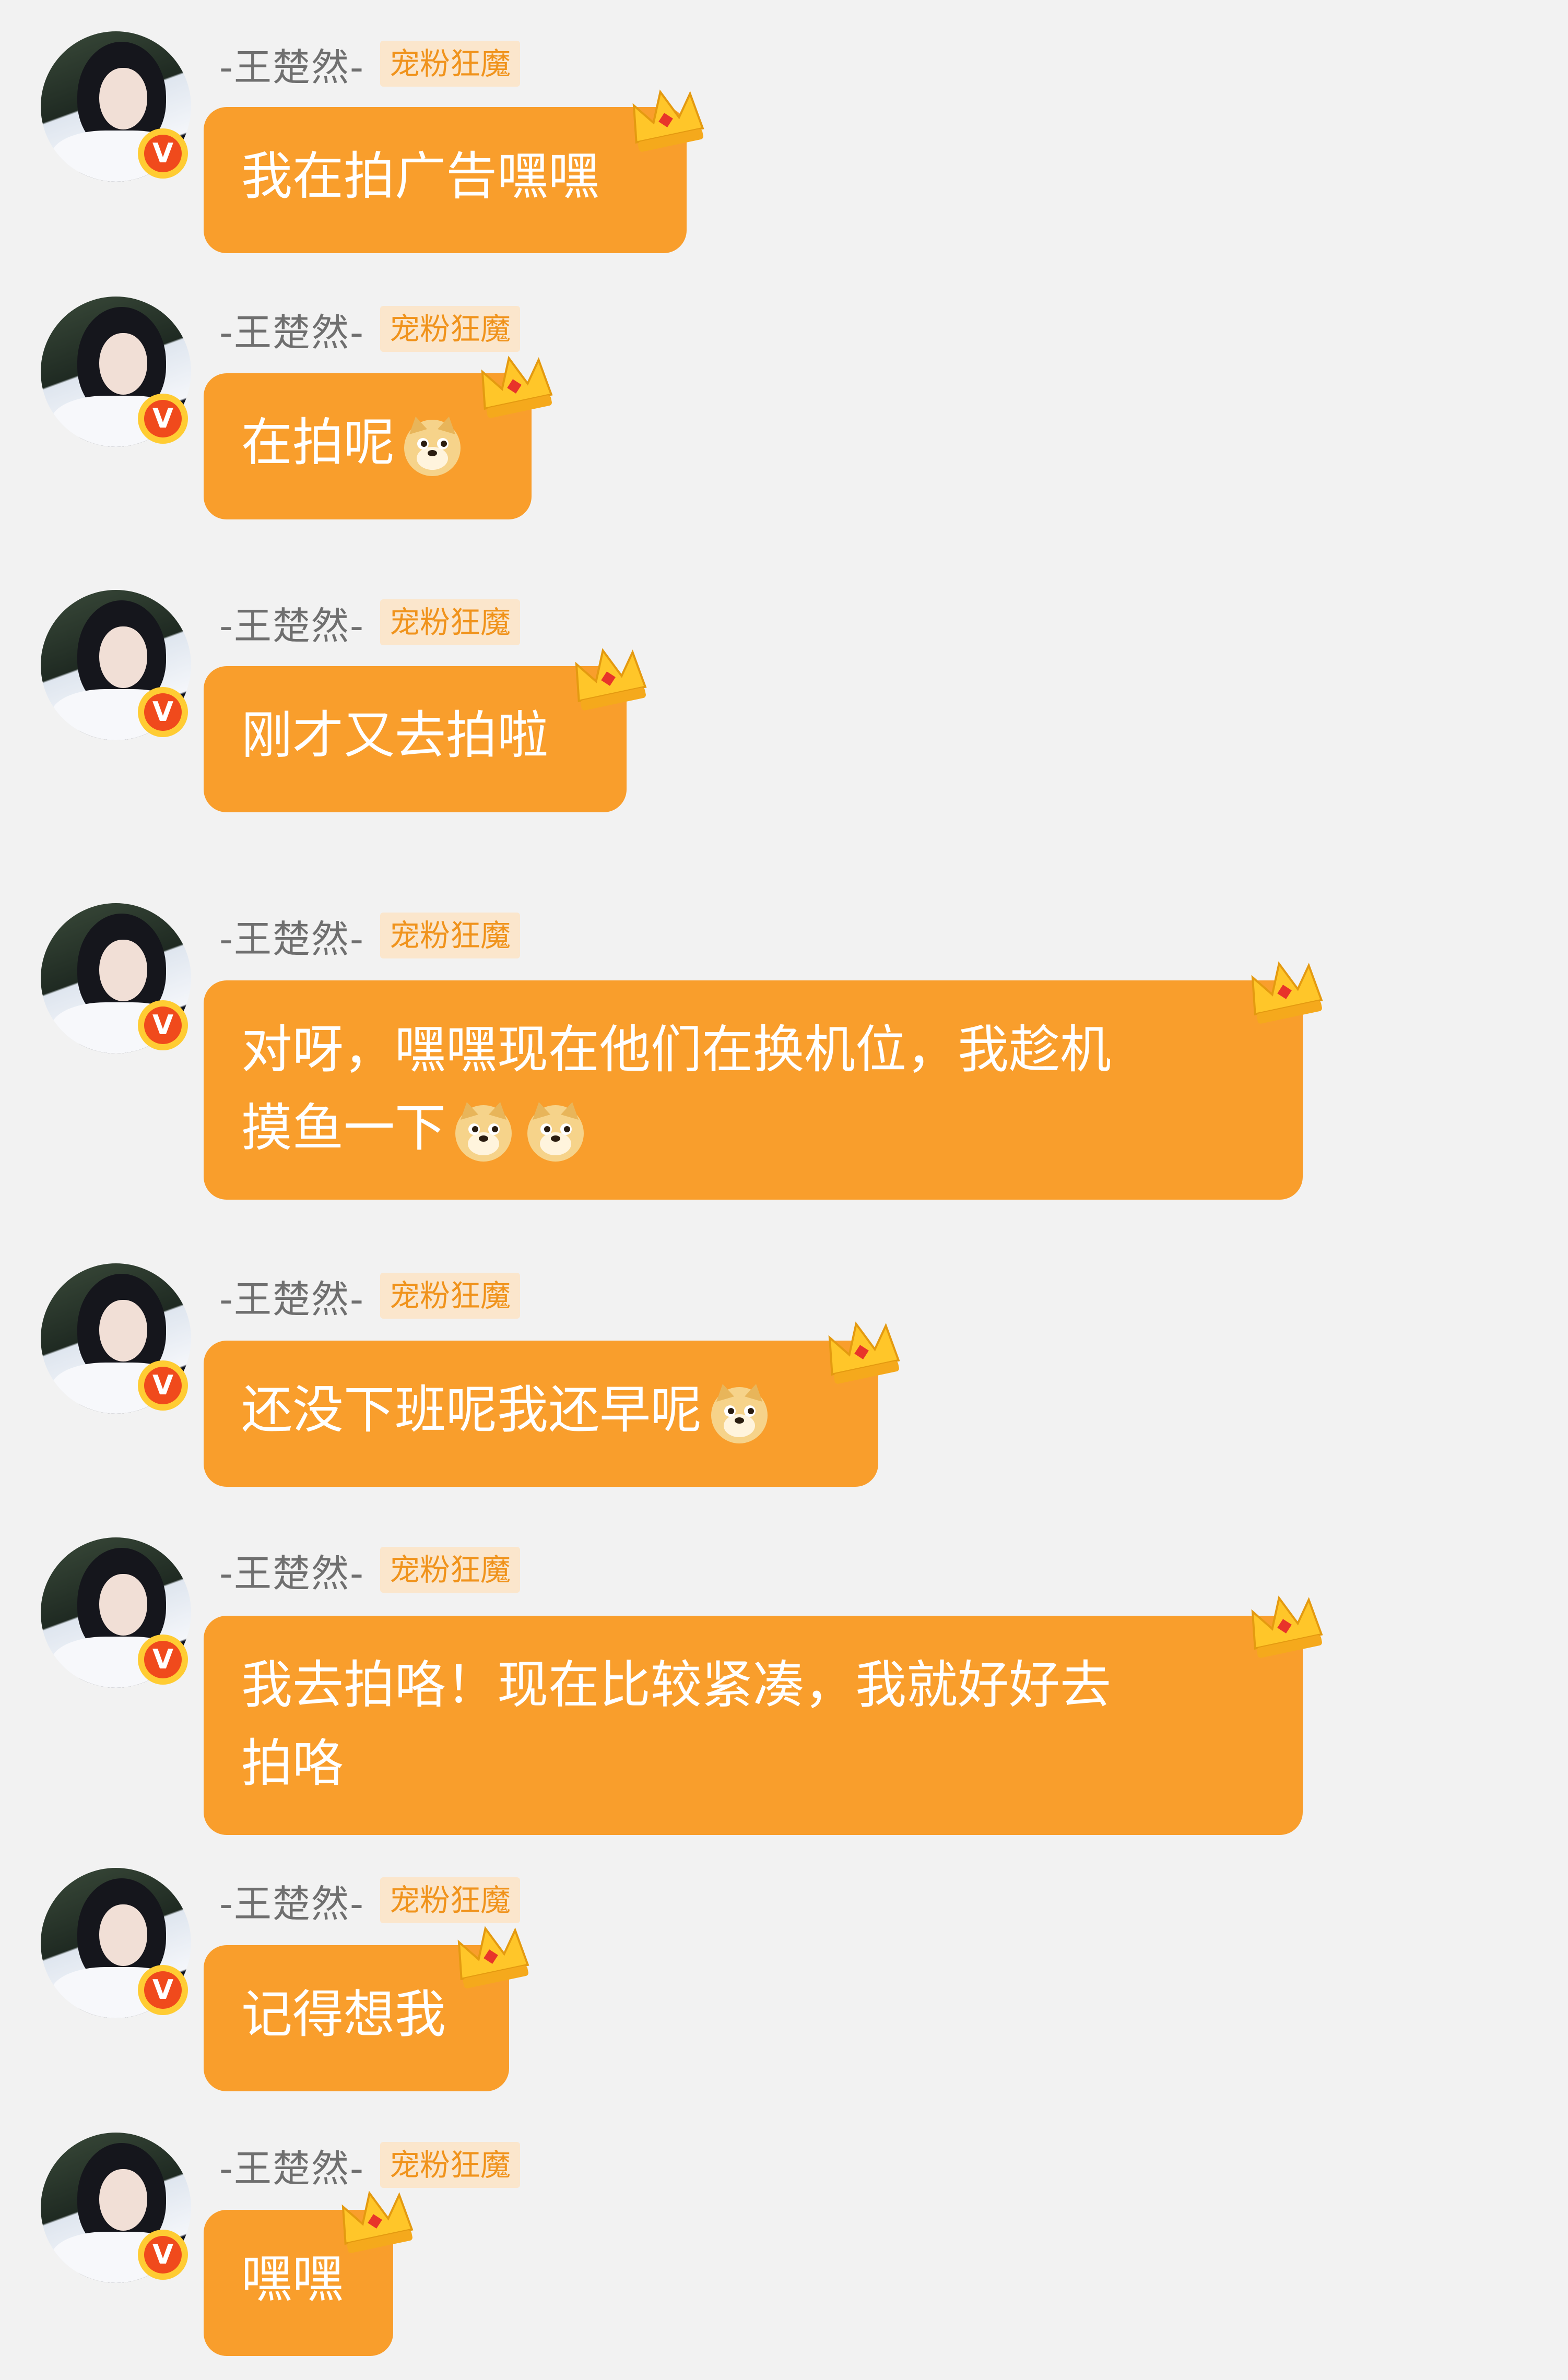 This screenshot has height=2380, width=1568. I want to click on message-text: 嘿嘿, so click(292, 2279).